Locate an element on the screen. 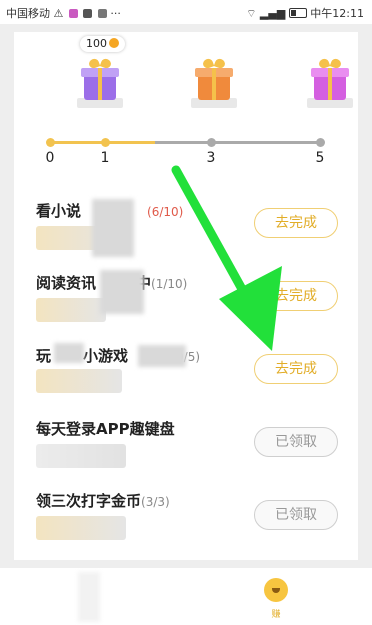 The width and height of the screenshot is (372, 625). bottom-nav is located at coordinates (186, 596).